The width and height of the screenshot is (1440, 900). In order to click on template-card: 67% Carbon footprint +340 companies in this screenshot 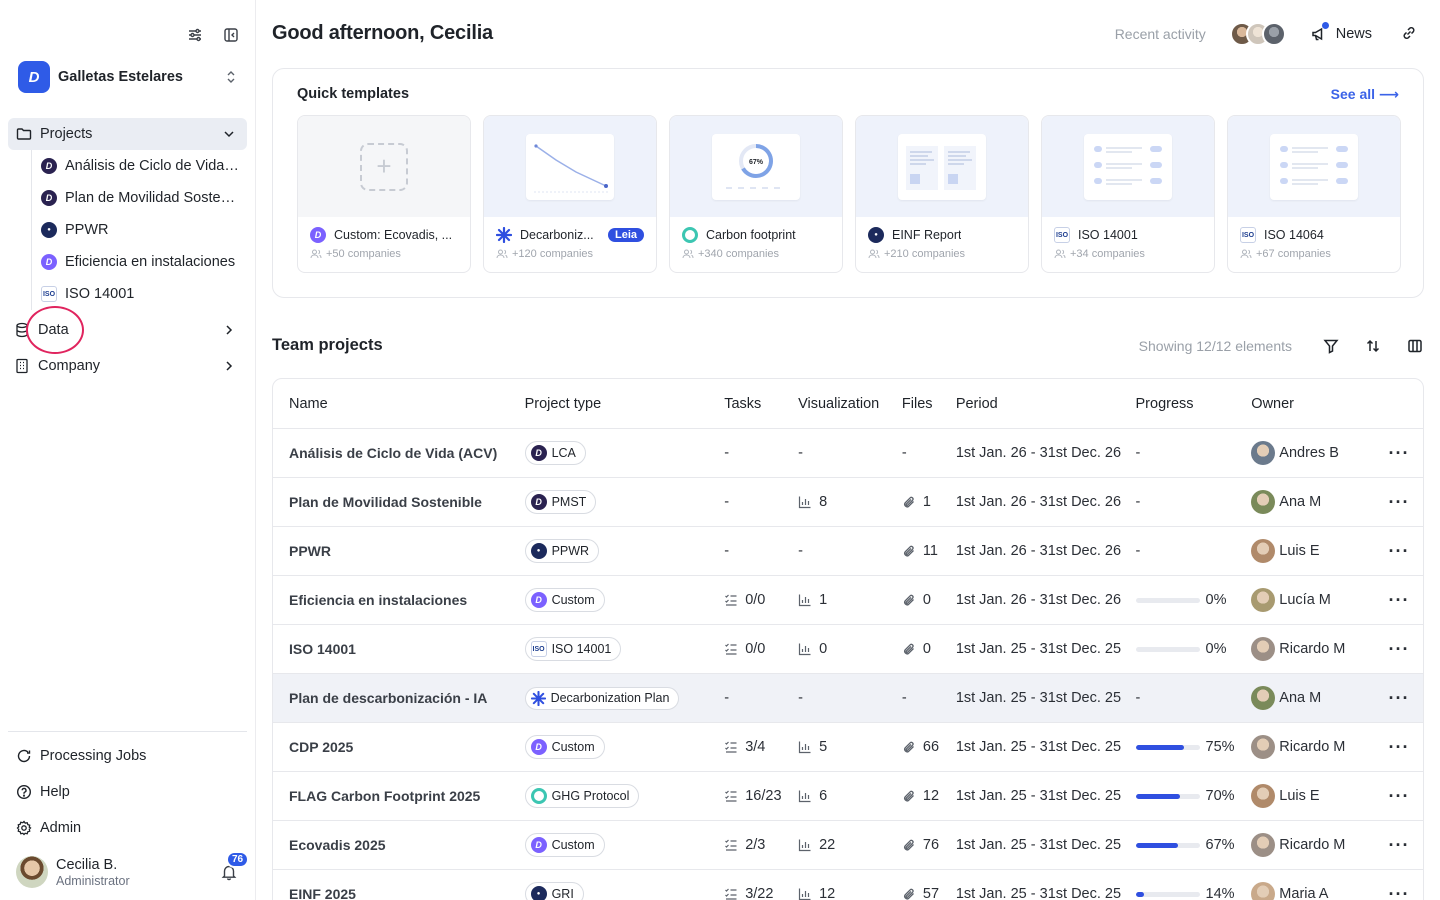, I will do `click(756, 194)`.